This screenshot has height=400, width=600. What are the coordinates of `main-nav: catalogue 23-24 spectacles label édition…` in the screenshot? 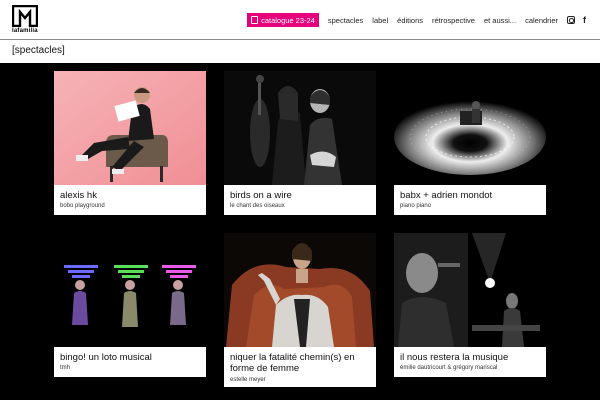 It's located at (416, 20).